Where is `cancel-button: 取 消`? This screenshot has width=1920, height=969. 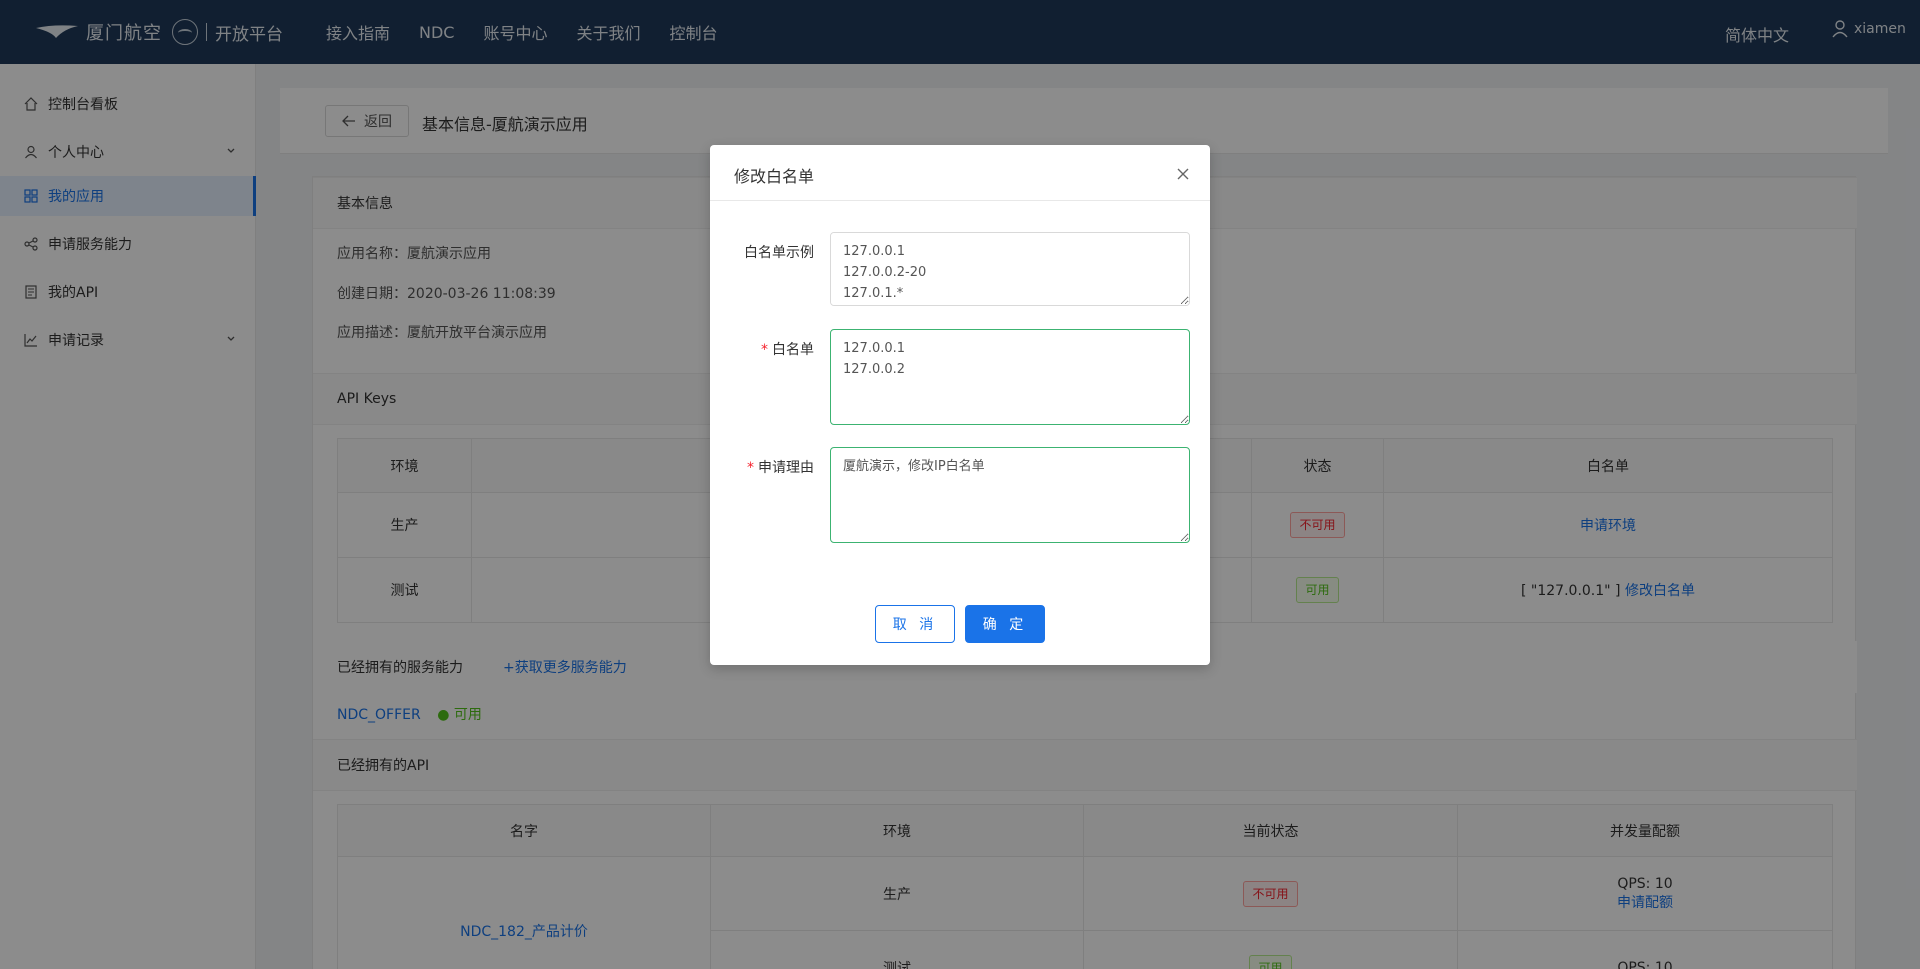
cancel-button: 取 消 is located at coordinates (915, 624).